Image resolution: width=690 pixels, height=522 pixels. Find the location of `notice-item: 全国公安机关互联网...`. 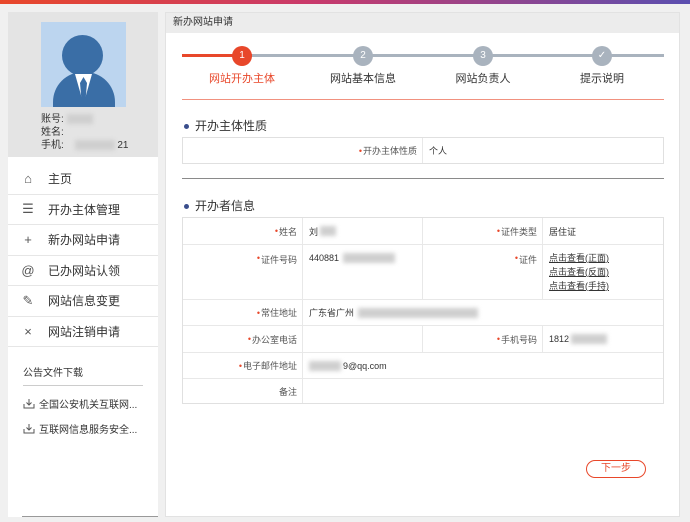

notice-item: 全国公安机关互联网... is located at coordinates (83, 403).